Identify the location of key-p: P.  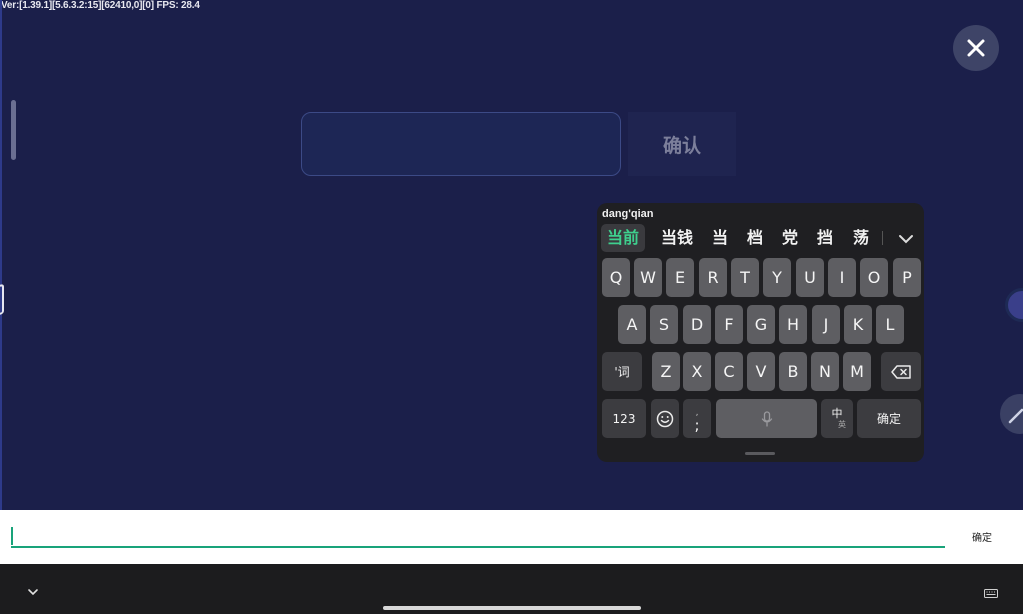
(907, 277).